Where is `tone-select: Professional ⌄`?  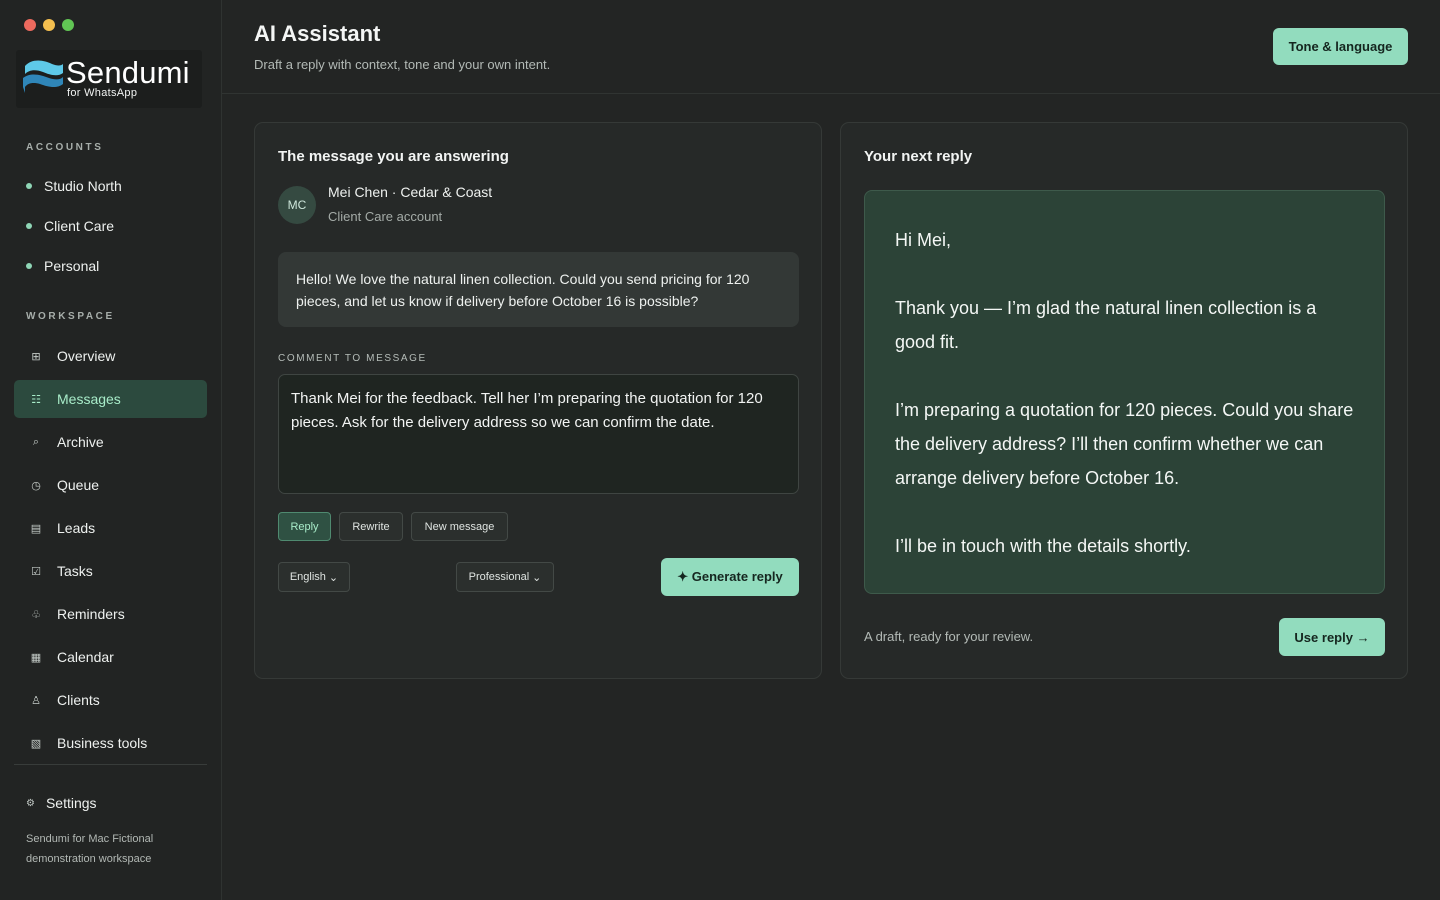 tone-select: Professional ⌄ is located at coordinates (505, 577).